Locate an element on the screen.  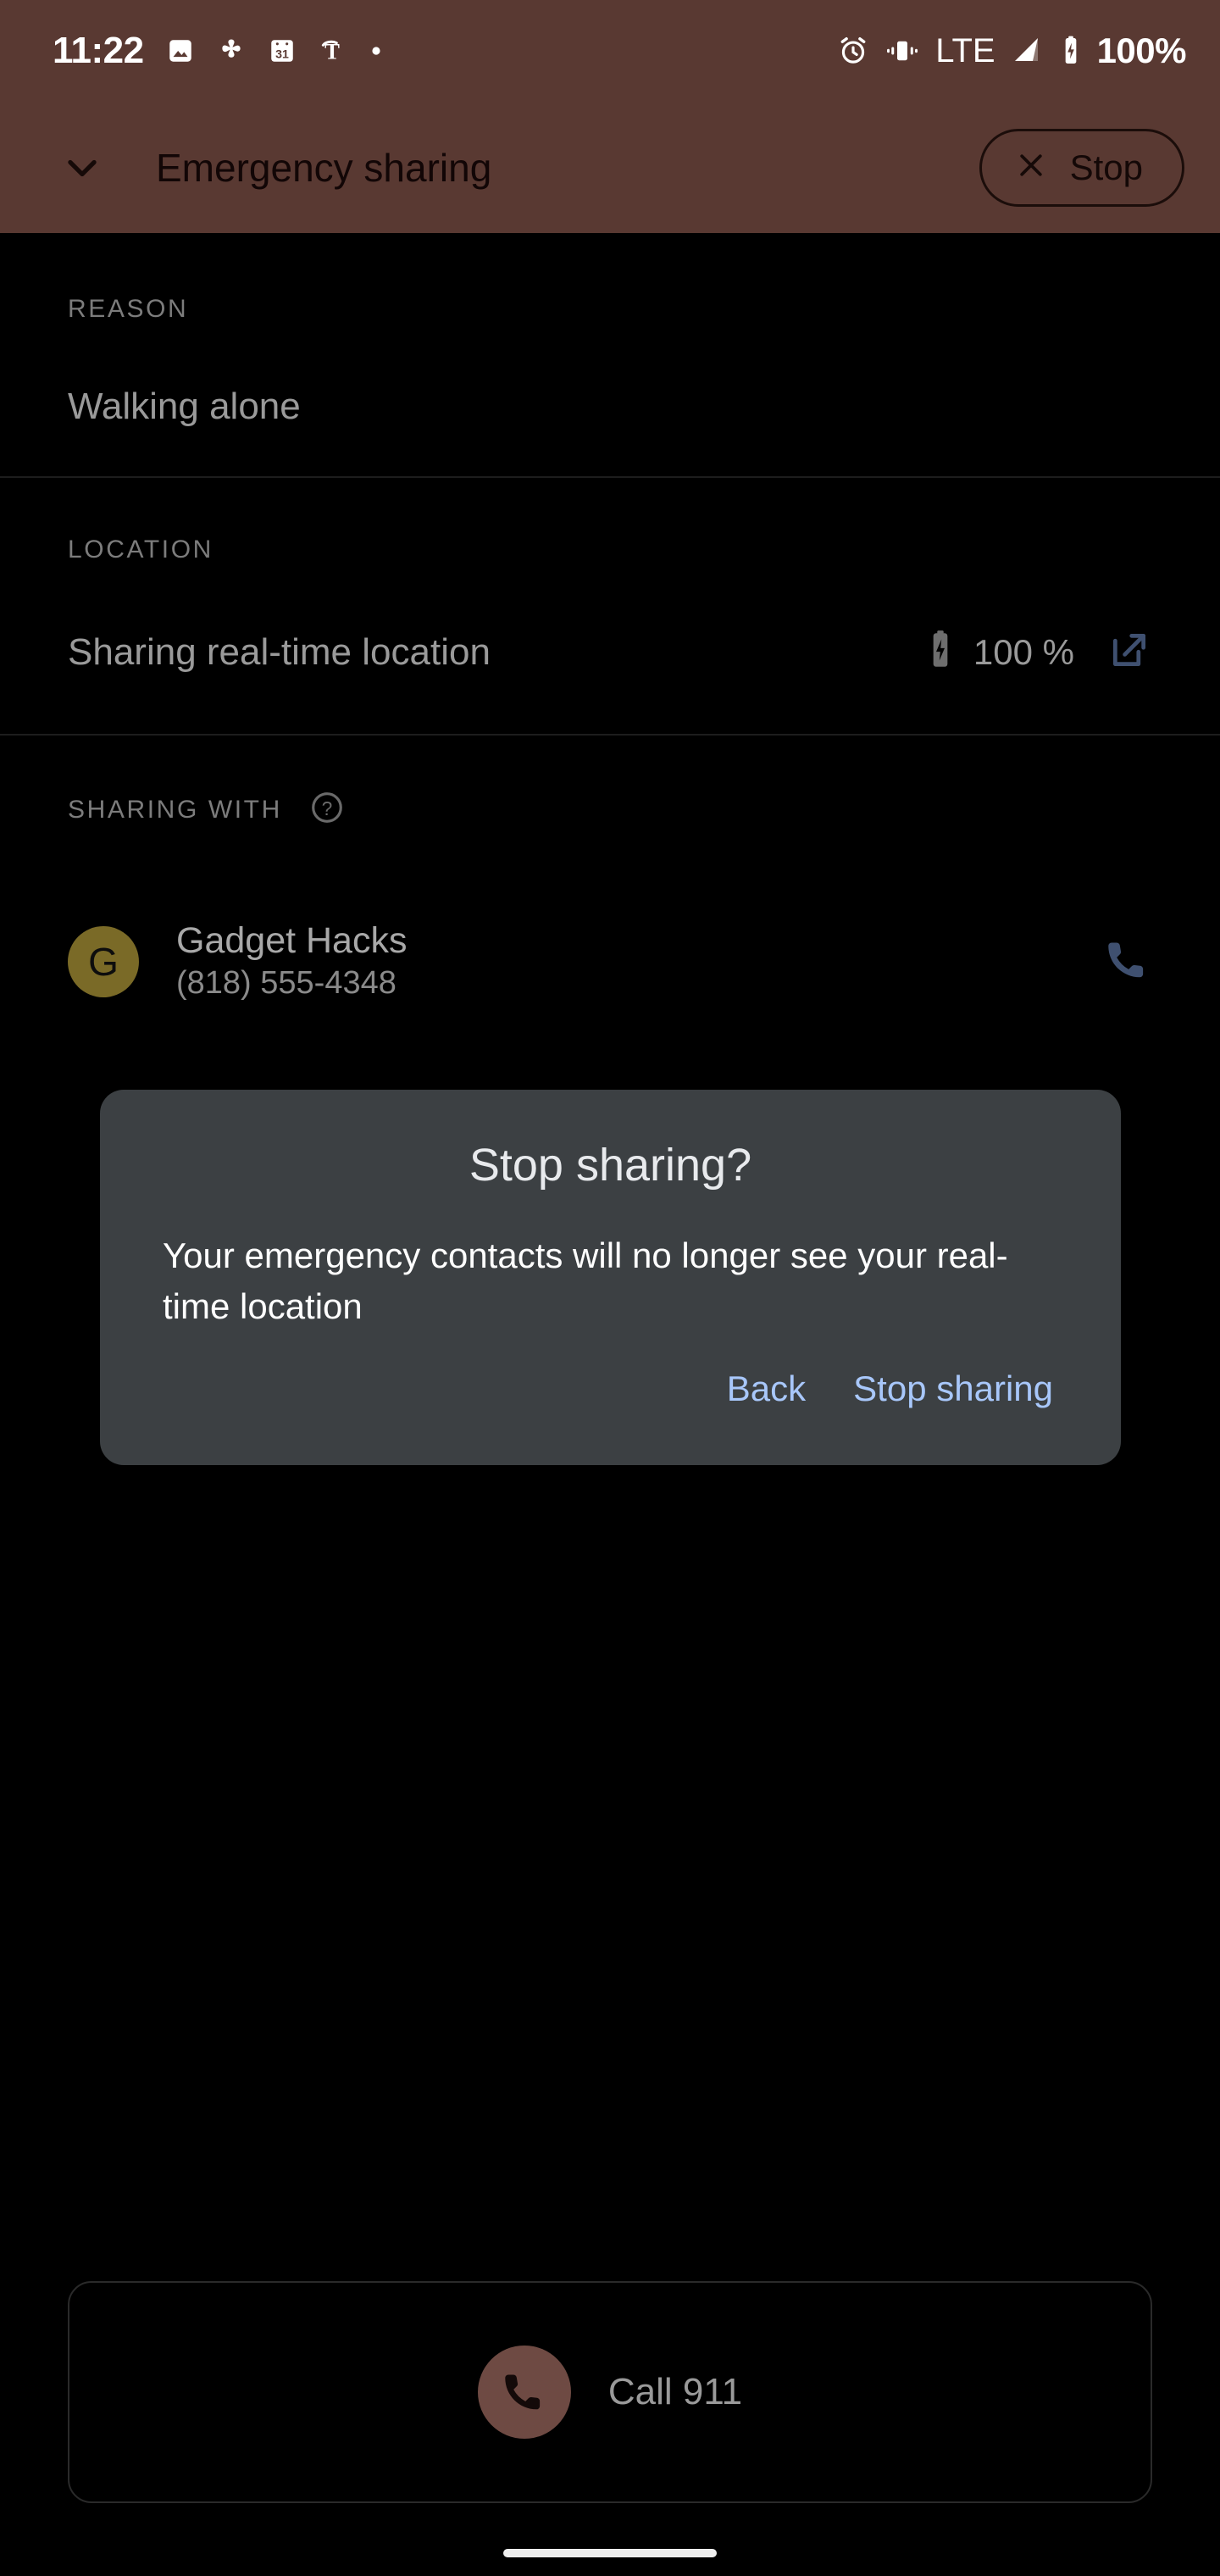
avatar: G is located at coordinates (103, 962).